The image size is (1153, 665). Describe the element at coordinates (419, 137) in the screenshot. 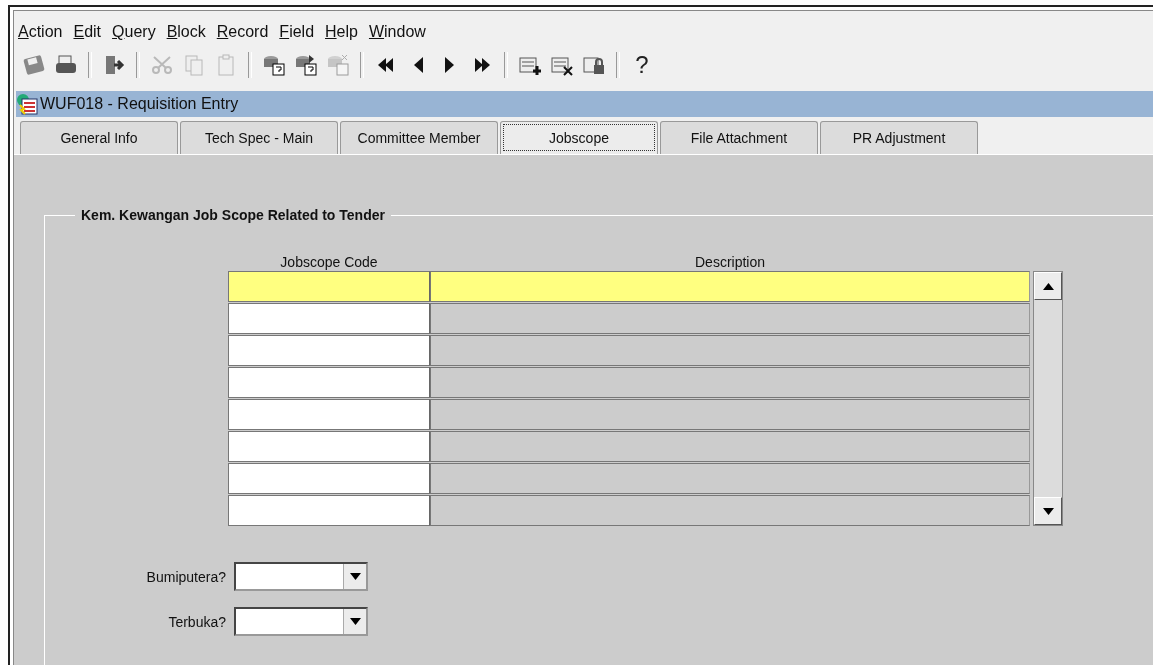

I see `tab: Committee Member` at that location.